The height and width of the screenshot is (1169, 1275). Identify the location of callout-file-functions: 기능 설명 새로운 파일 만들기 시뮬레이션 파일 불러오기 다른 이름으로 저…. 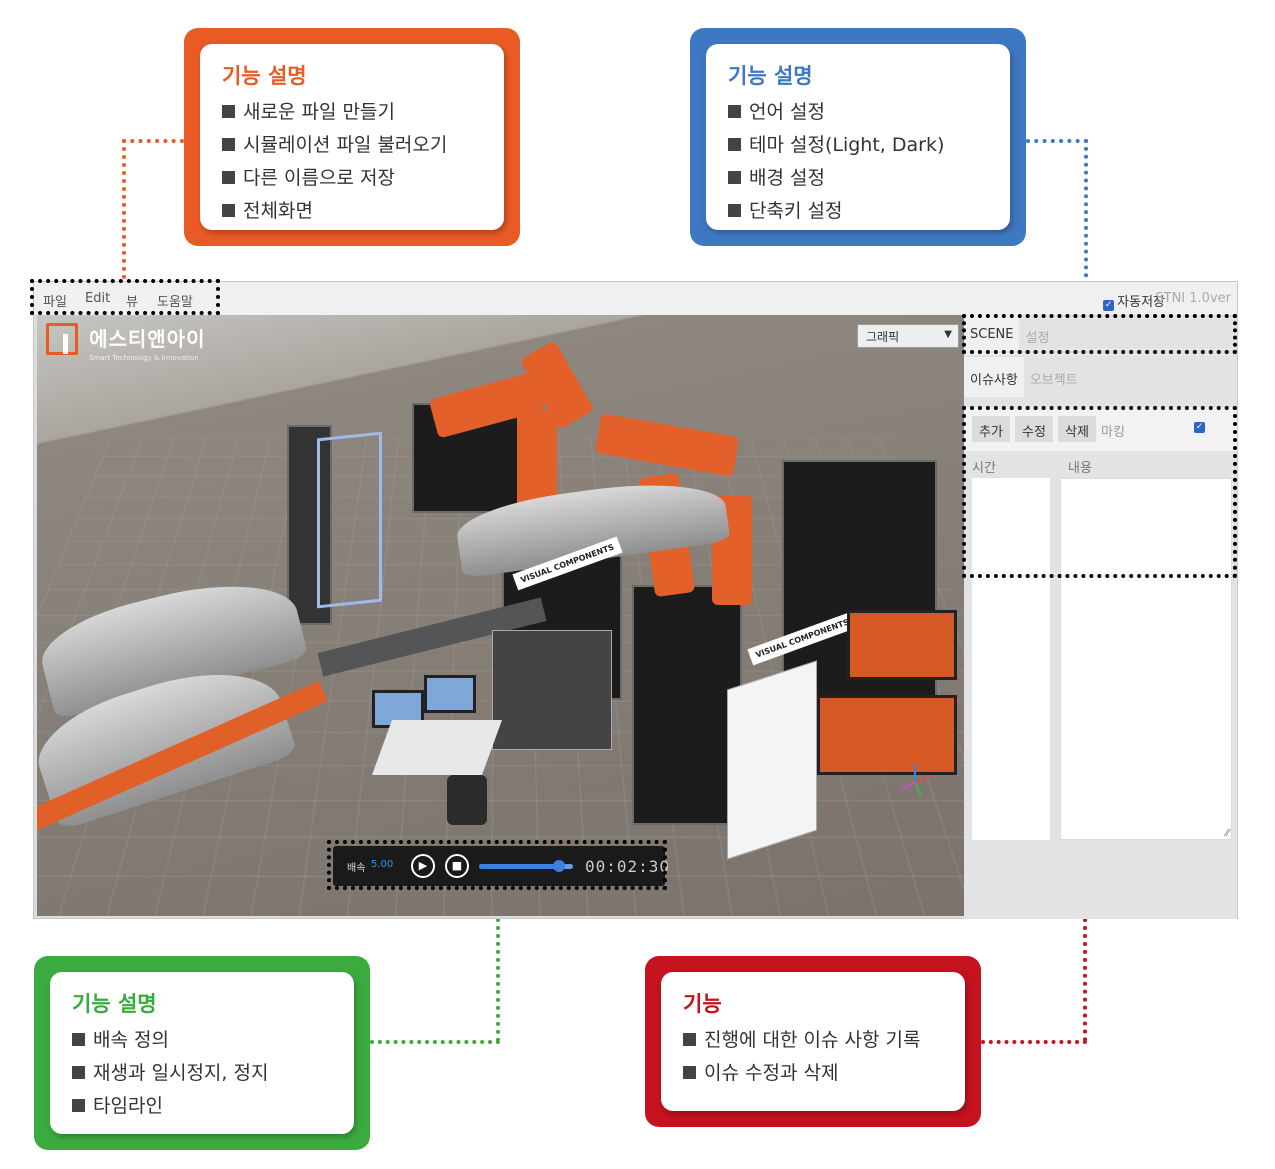
(352, 137).